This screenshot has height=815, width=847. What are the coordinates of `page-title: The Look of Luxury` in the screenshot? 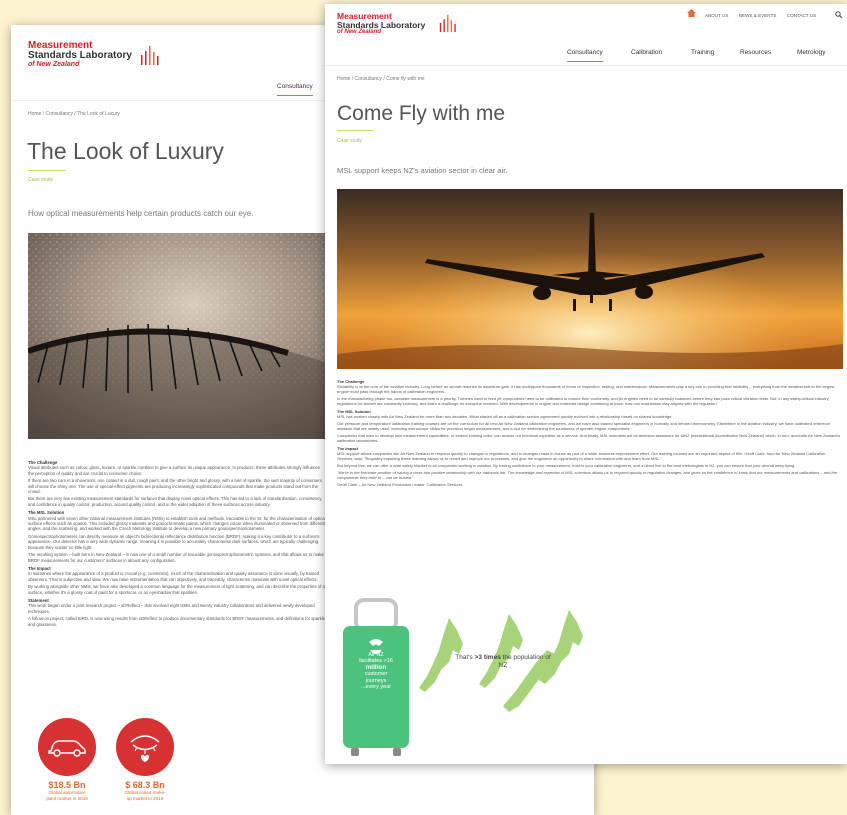 It's located at (125, 151).